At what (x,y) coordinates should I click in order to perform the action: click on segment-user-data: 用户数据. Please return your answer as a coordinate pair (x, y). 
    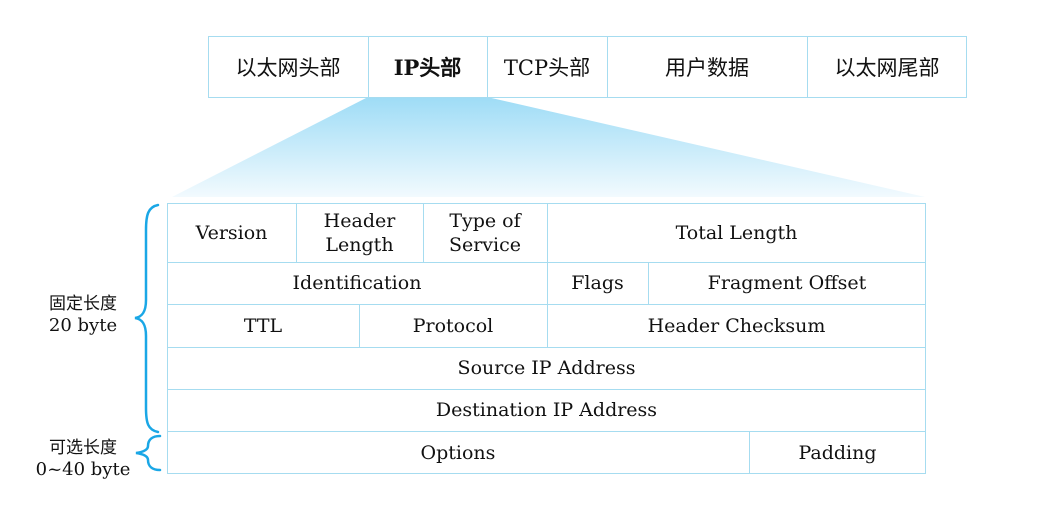
    Looking at the image, I should click on (707, 67).